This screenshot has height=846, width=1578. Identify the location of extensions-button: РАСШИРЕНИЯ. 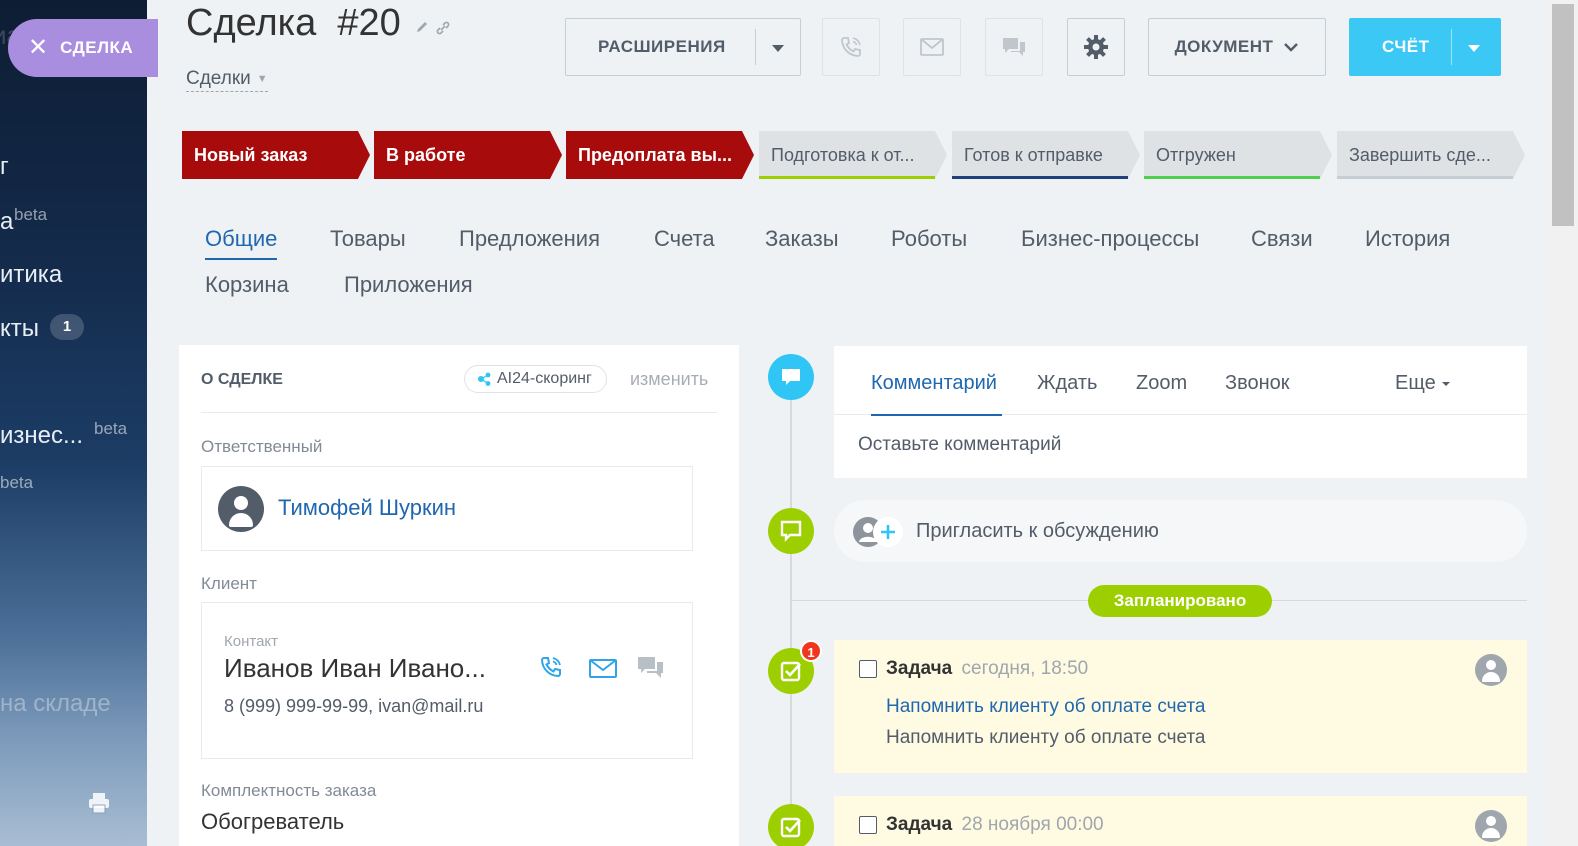
(683, 47).